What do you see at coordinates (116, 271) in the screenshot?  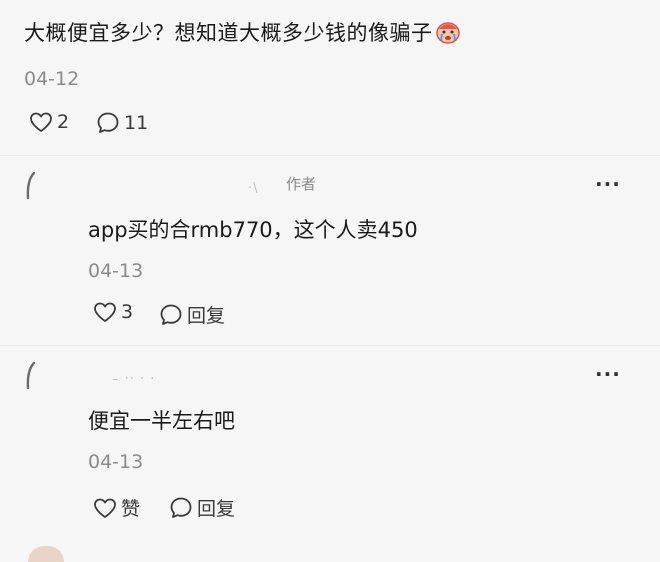 I see `reply-1-date: 04-13` at bounding box center [116, 271].